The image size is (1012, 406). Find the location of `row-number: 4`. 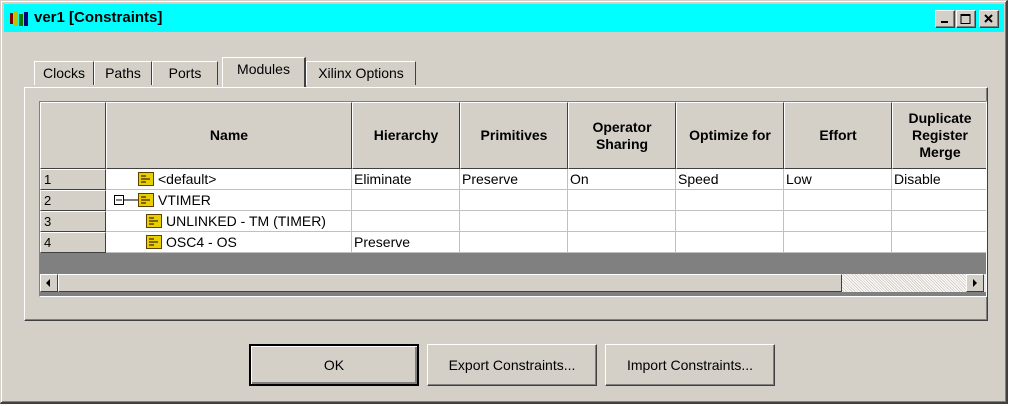

row-number: 4 is located at coordinates (73, 242).